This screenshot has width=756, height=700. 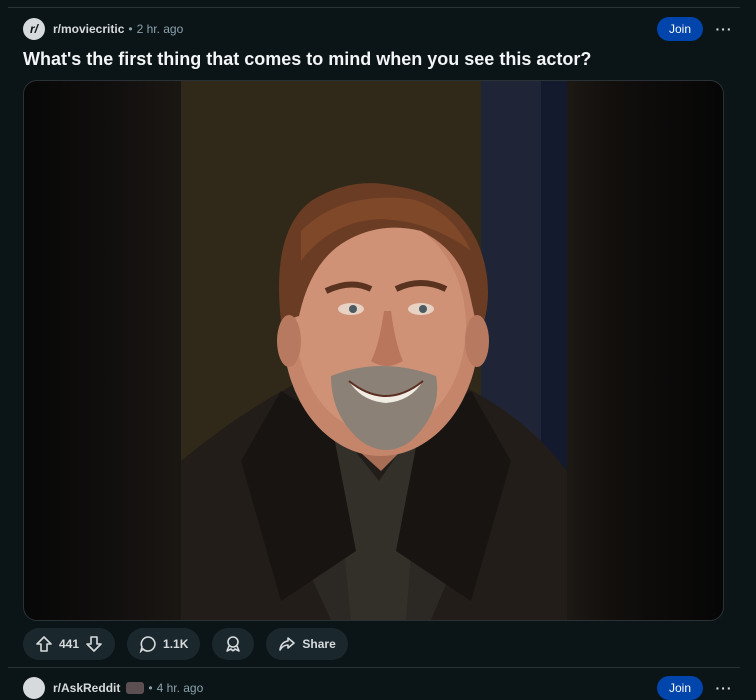 I want to click on award-button, so click(x=233, y=644).